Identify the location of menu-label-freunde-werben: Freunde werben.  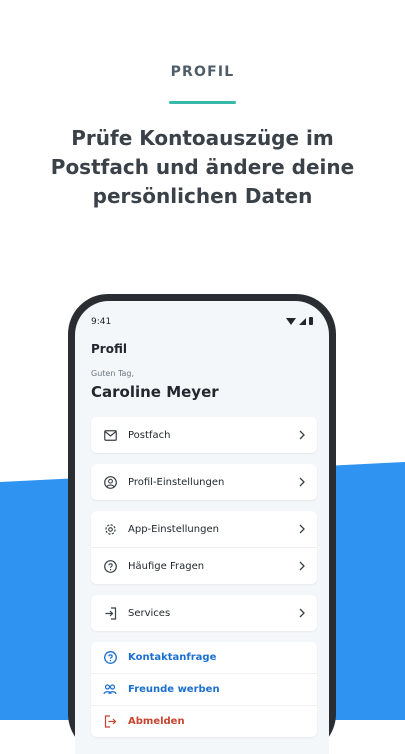
(174, 689).